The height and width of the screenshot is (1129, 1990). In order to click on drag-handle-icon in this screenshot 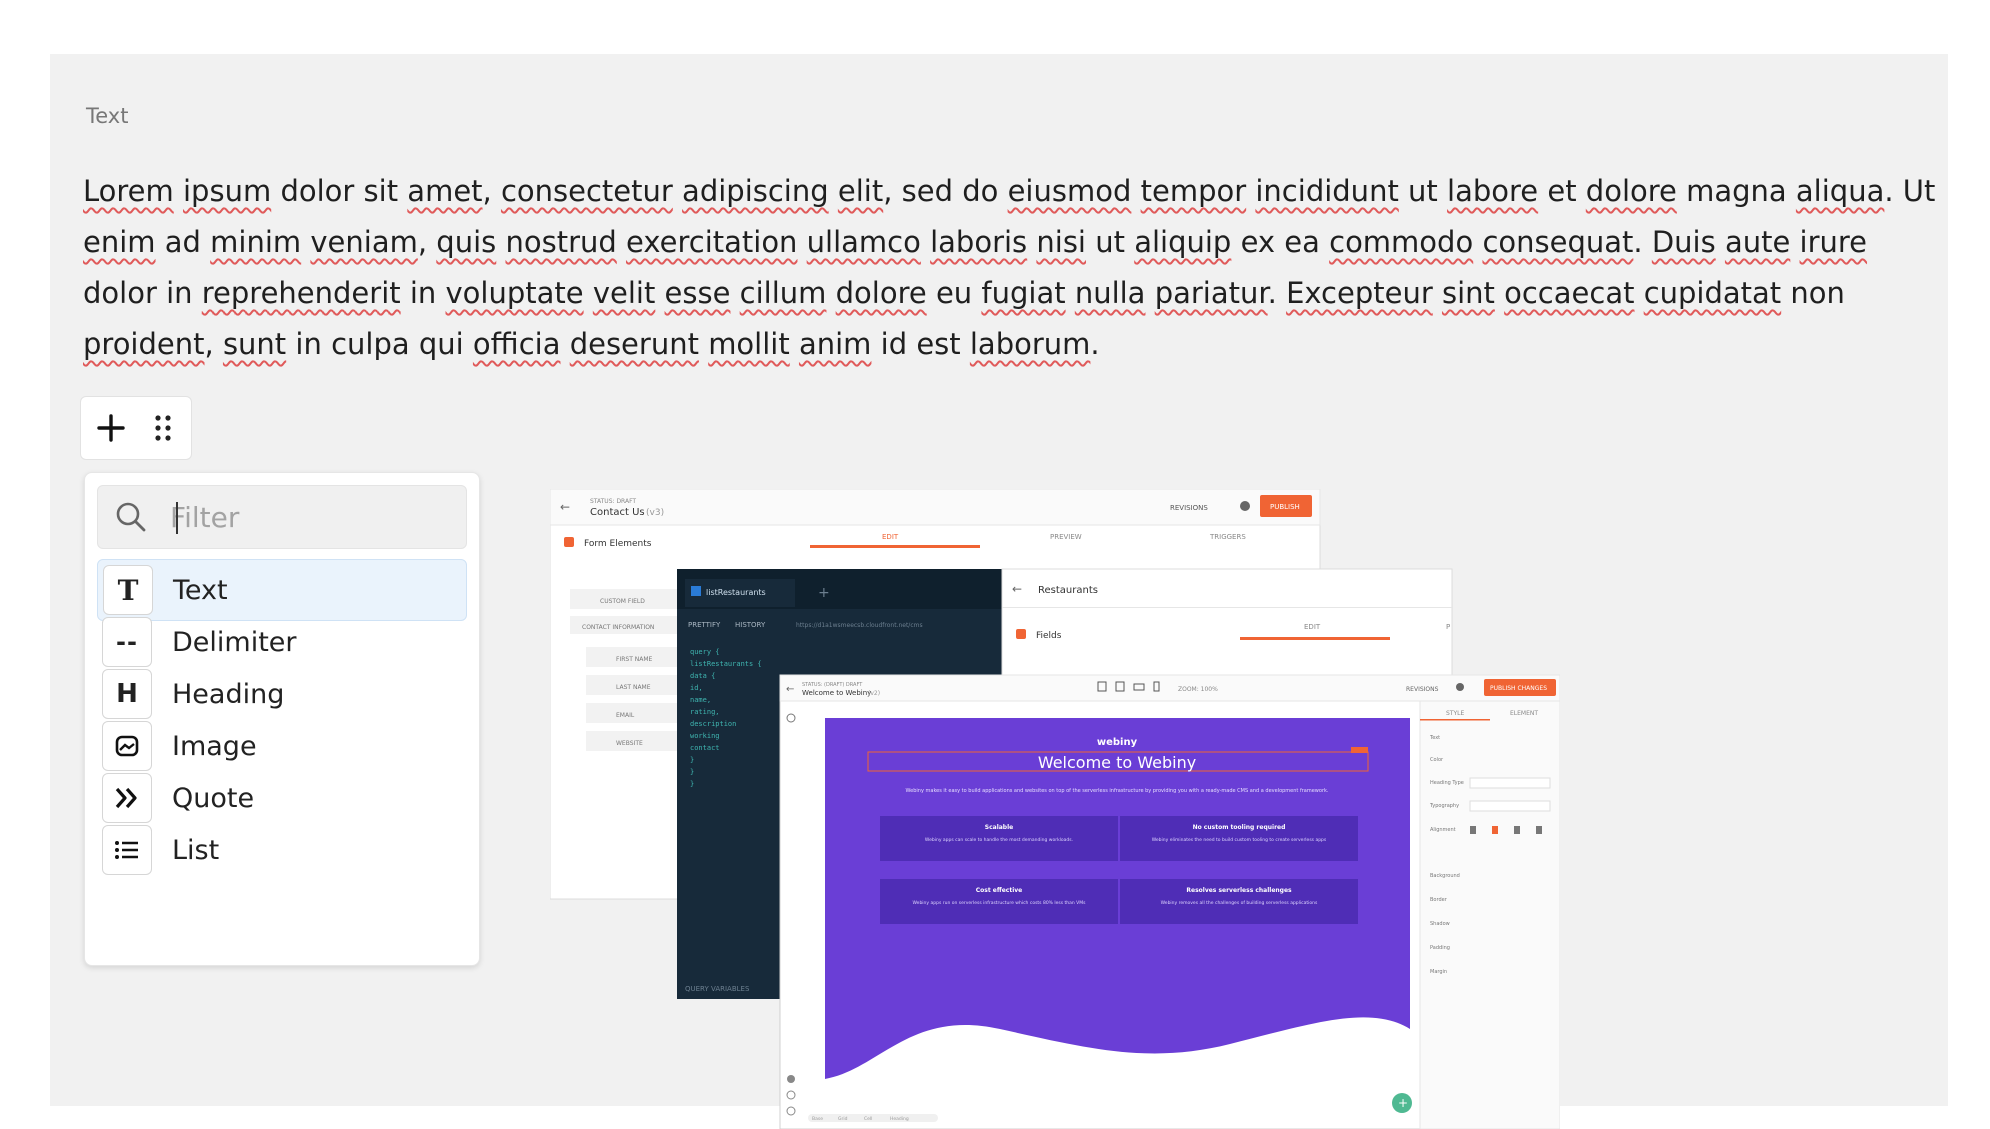, I will do `click(163, 428)`.